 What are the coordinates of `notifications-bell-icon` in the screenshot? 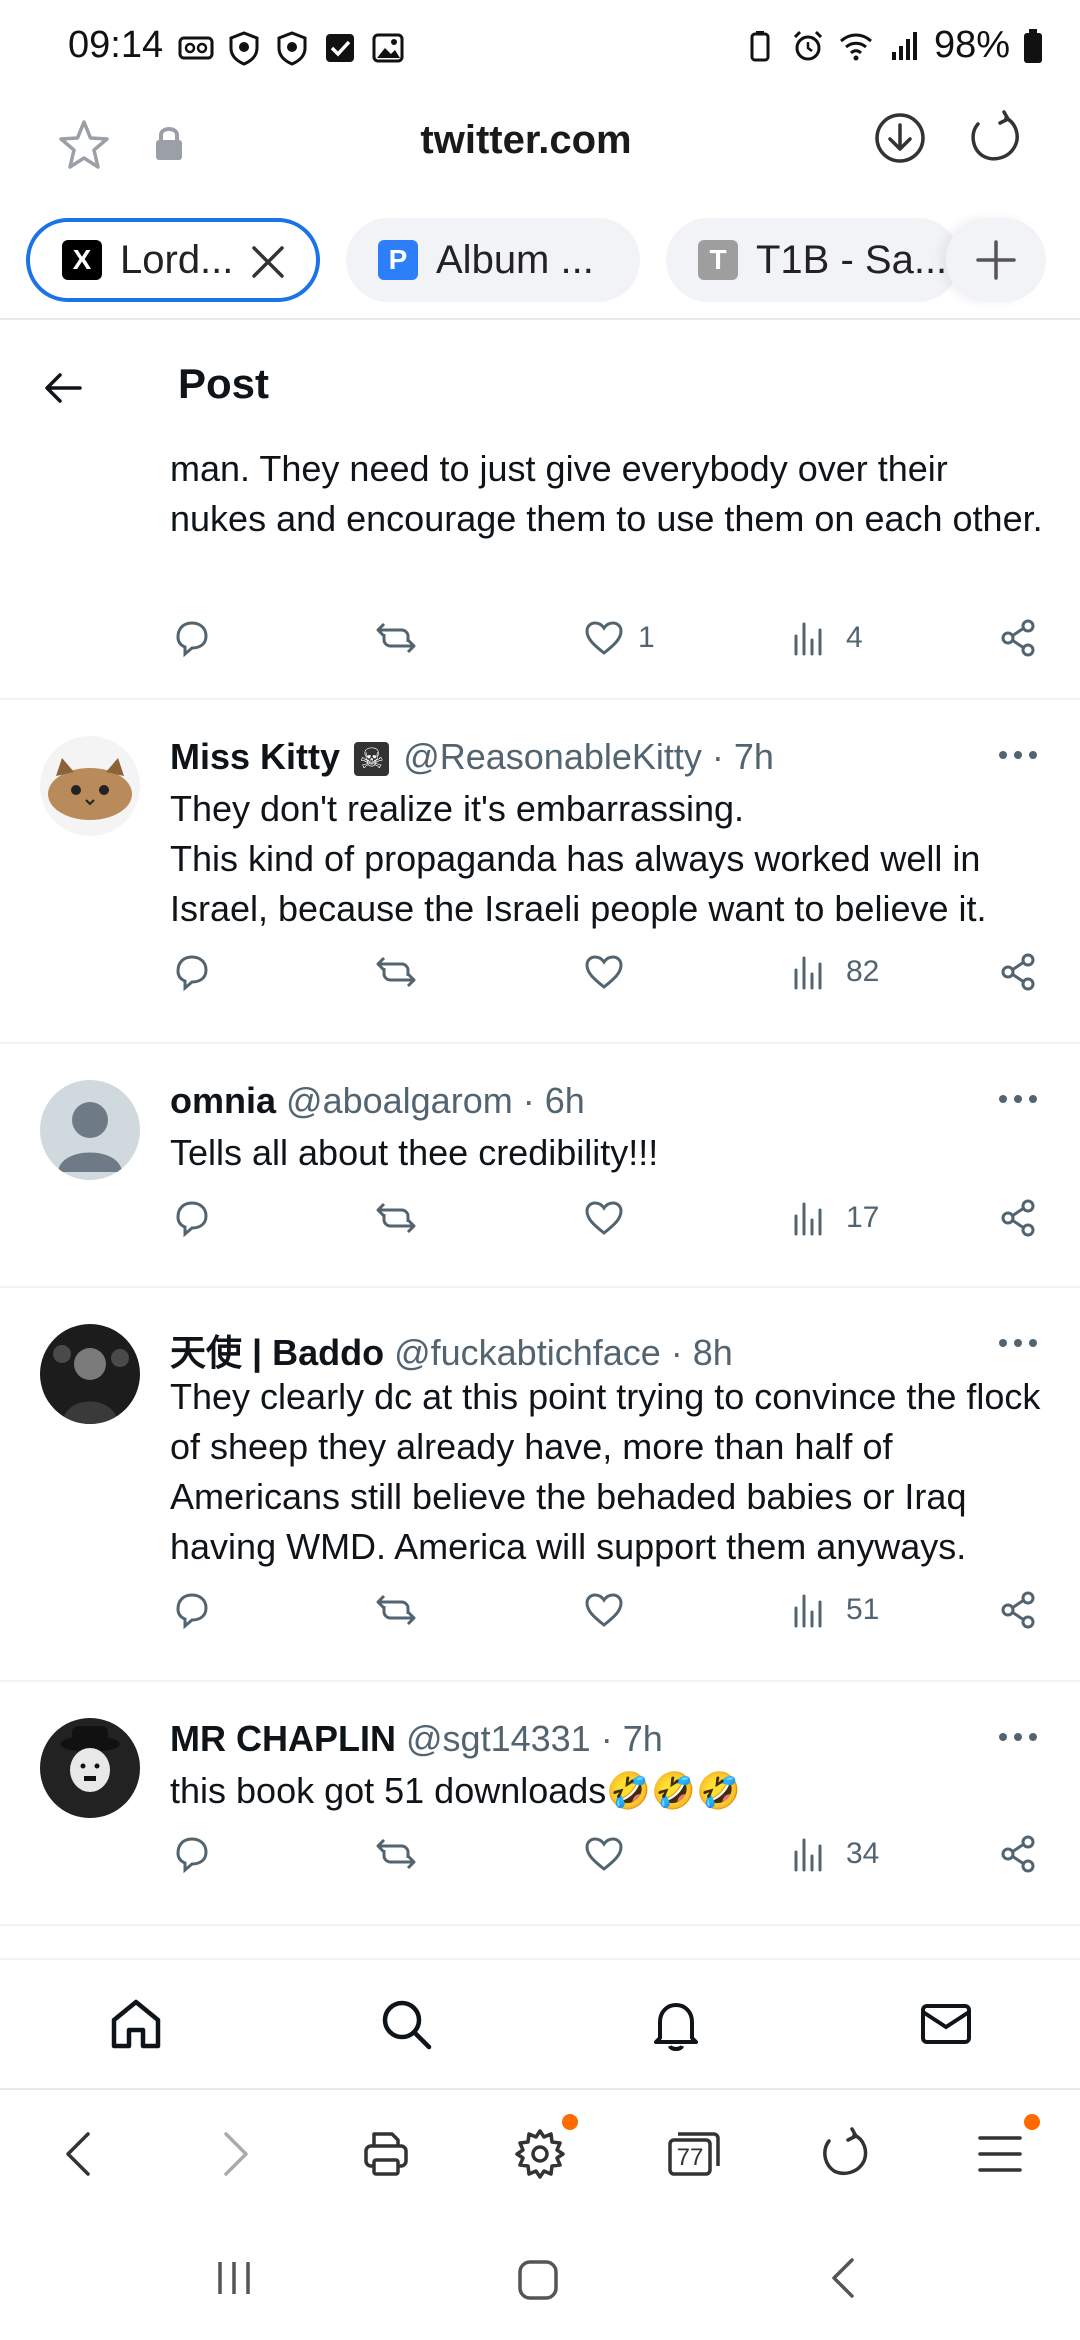 It's located at (676, 2024).